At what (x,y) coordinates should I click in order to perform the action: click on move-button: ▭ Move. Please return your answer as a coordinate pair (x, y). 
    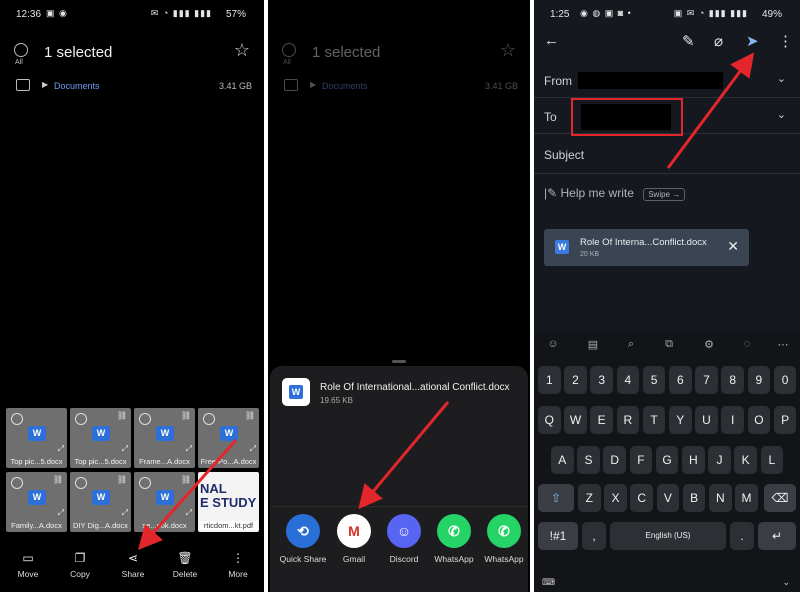
    Looking at the image, I should click on (28, 564).